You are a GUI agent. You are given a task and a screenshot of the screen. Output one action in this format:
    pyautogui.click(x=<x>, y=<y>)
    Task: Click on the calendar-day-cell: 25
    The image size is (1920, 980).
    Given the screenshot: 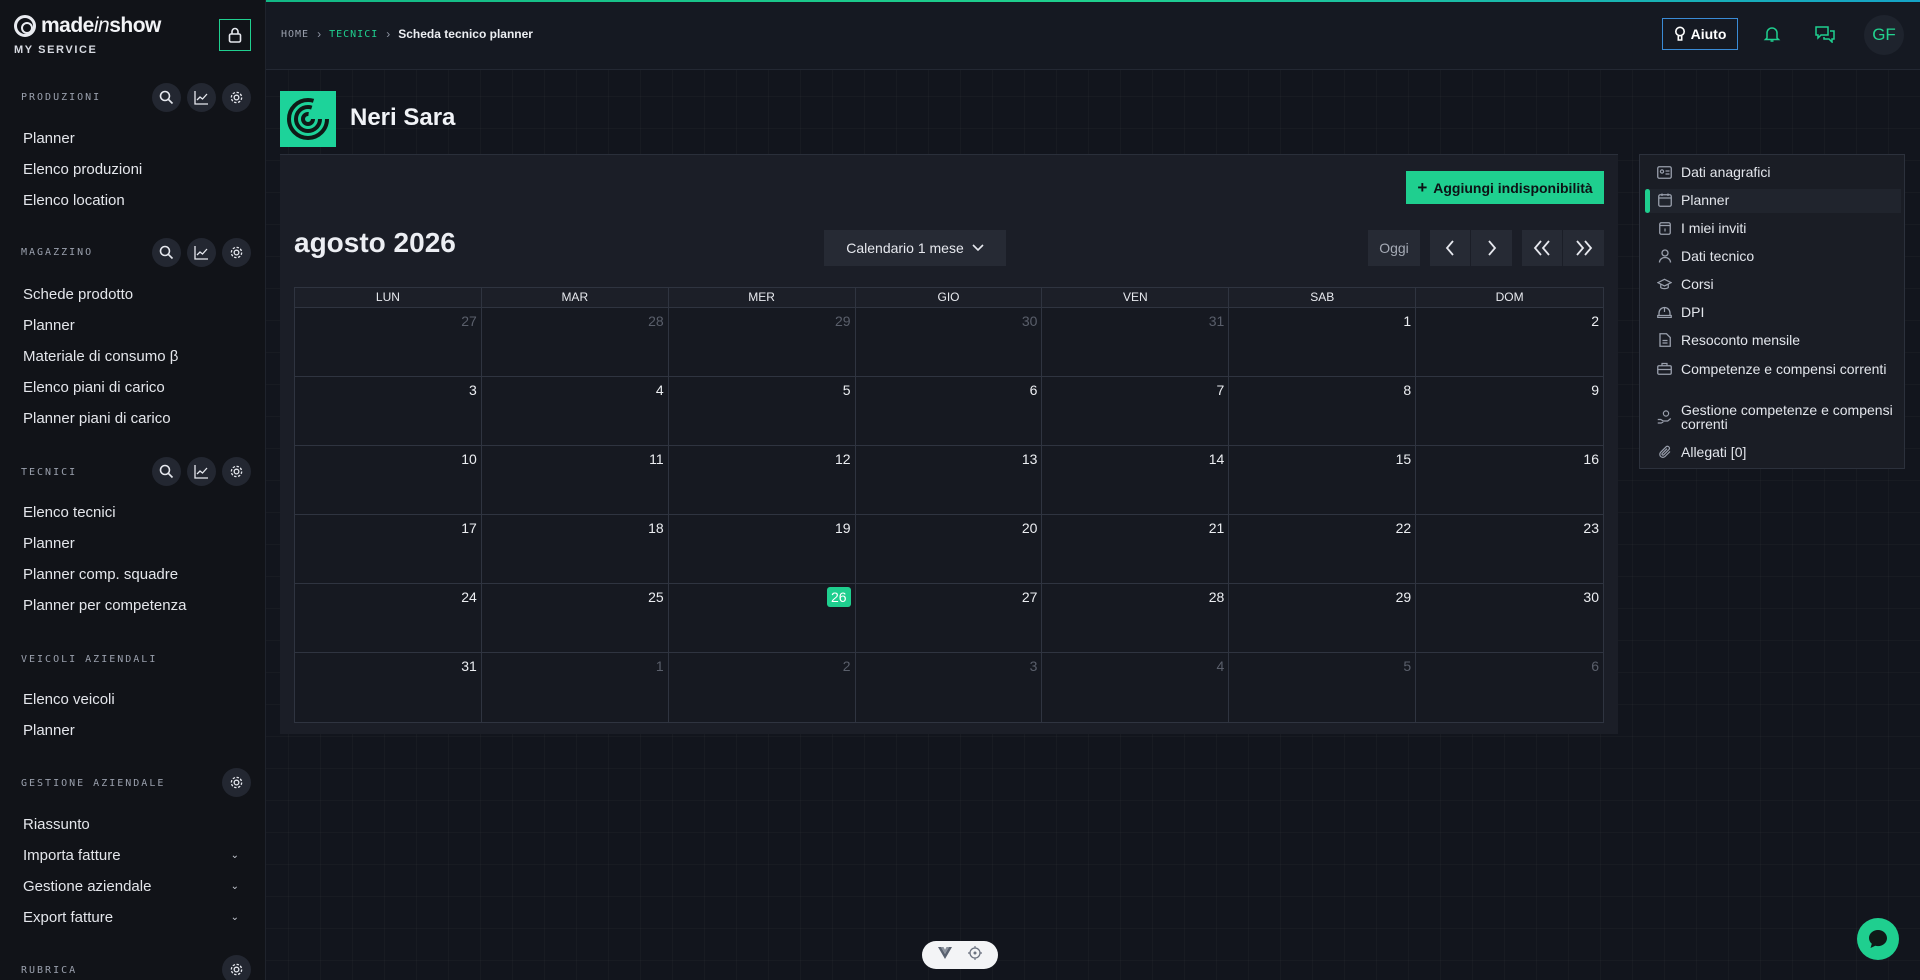 What is the action you would take?
    pyautogui.click(x=575, y=618)
    